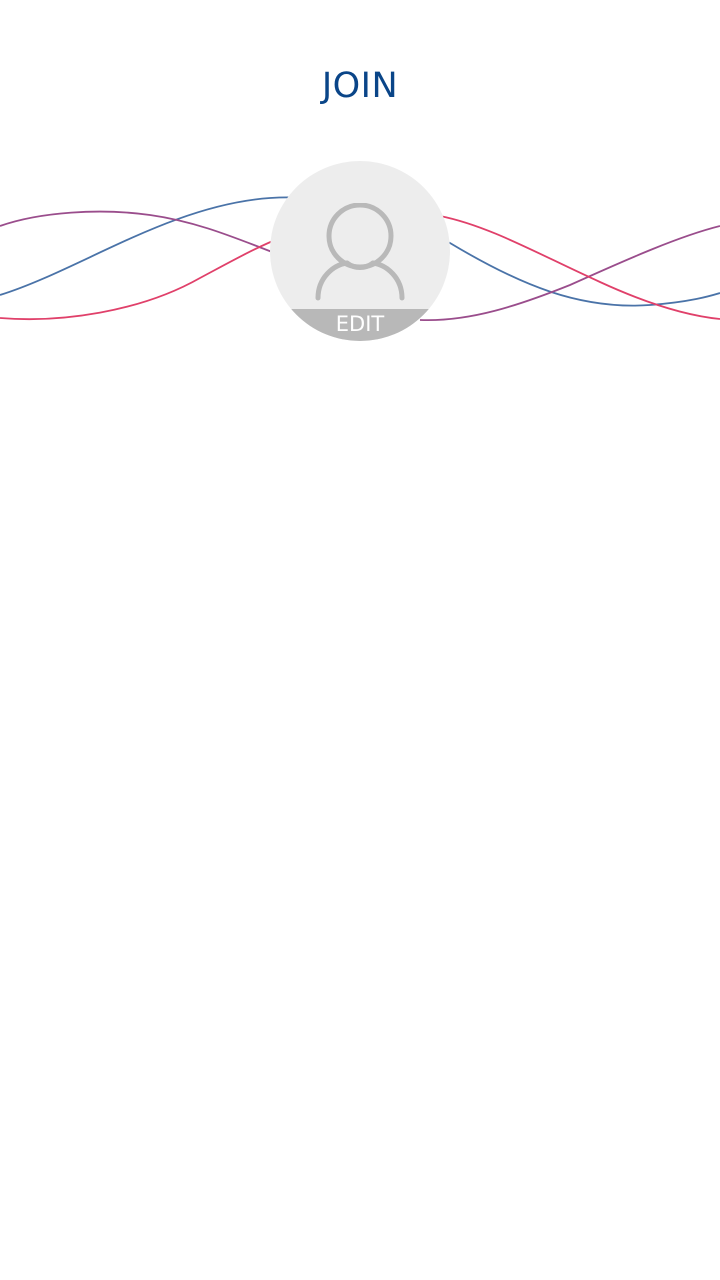  Describe the element at coordinates (360, 325) in the screenshot. I see `edit-photo-label: EDIT` at that location.